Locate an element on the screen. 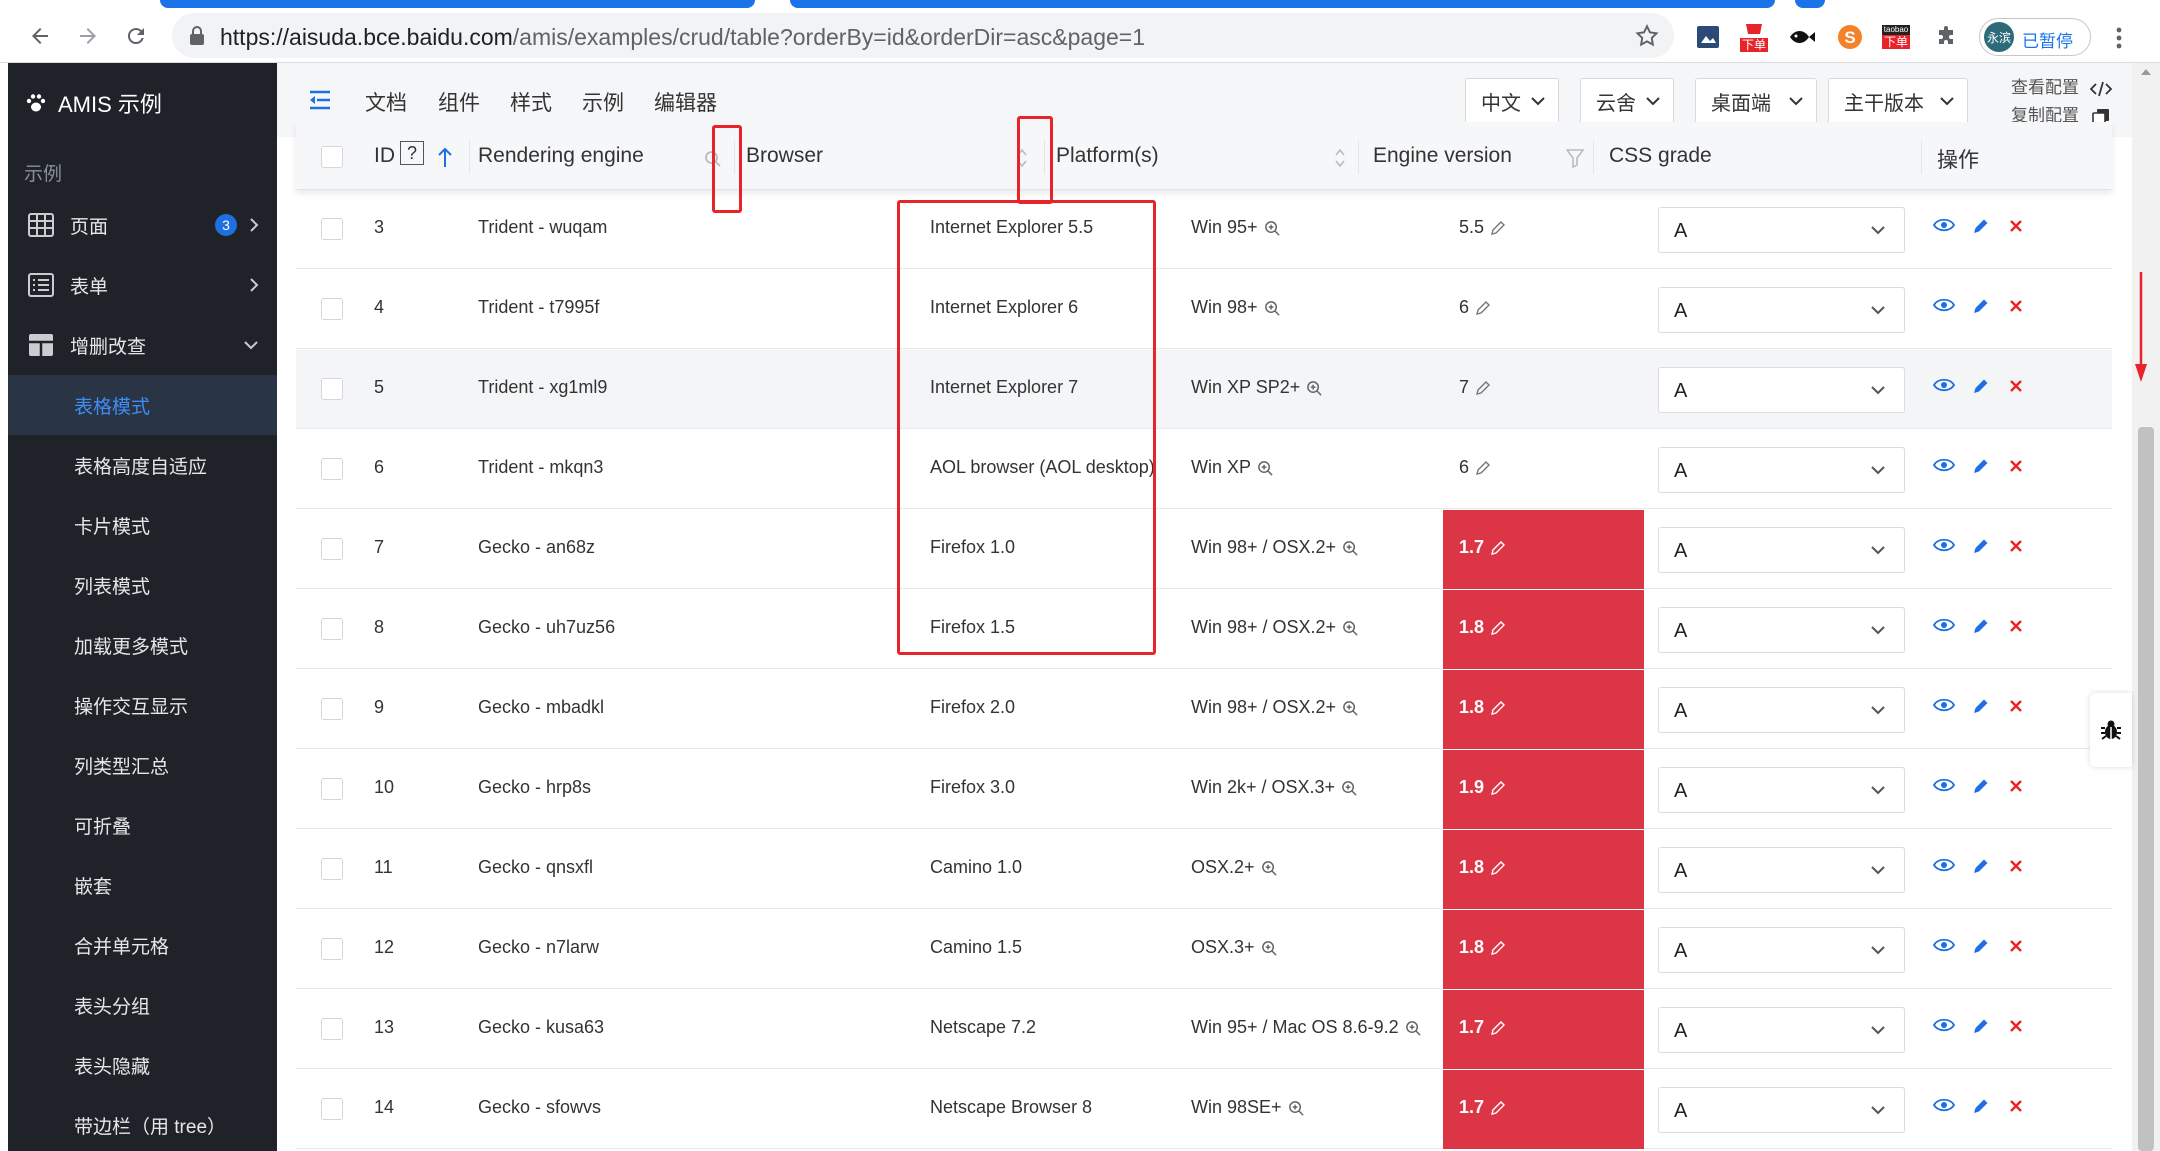 This screenshot has width=2160, height=1151. sort-asc-icon is located at coordinates (445, 158).